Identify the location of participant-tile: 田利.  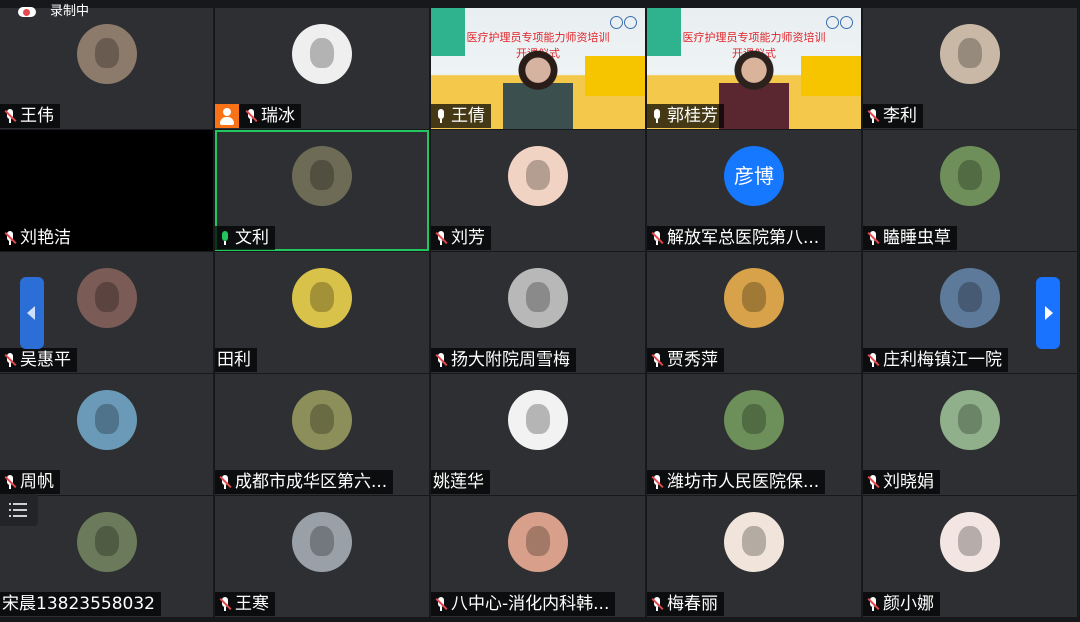
(322, 312).